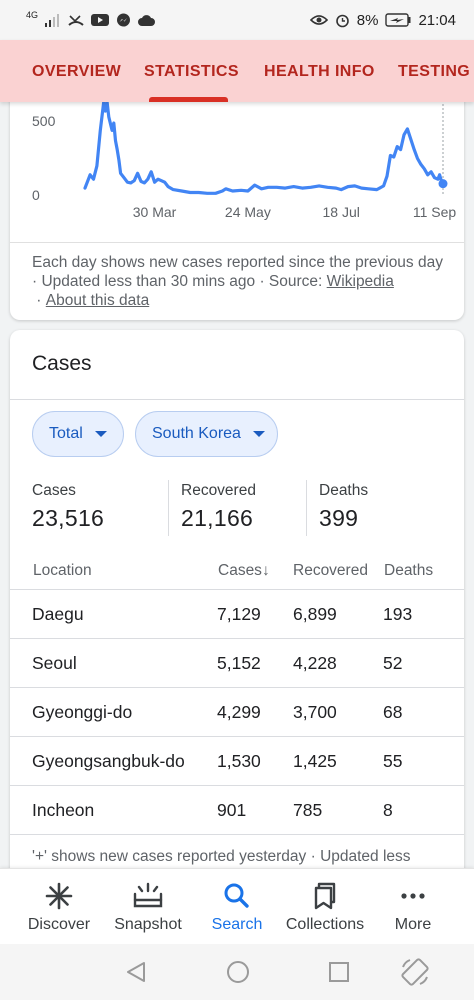  I want to click on table-row: Gyeonggi-do 4,299 3,700 68, so click(237, 711).